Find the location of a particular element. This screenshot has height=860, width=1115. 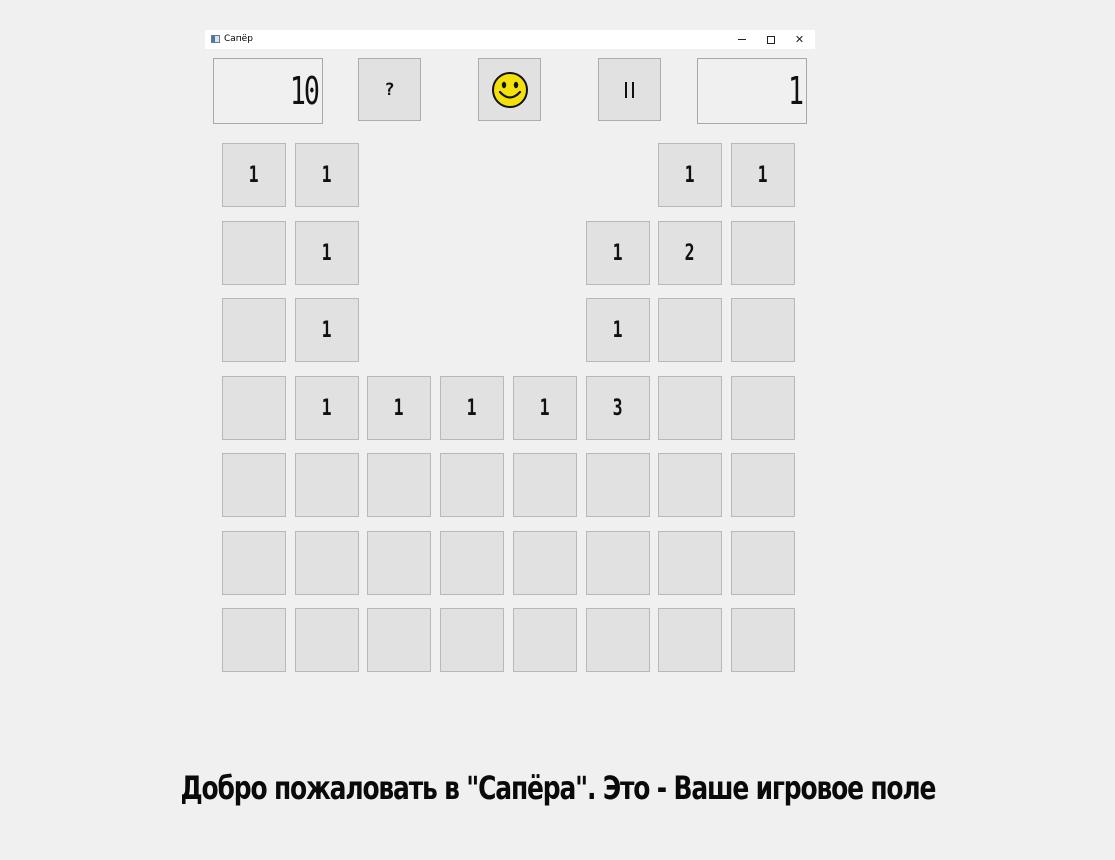

hint-label: ? is located at coordinates (389, 89).